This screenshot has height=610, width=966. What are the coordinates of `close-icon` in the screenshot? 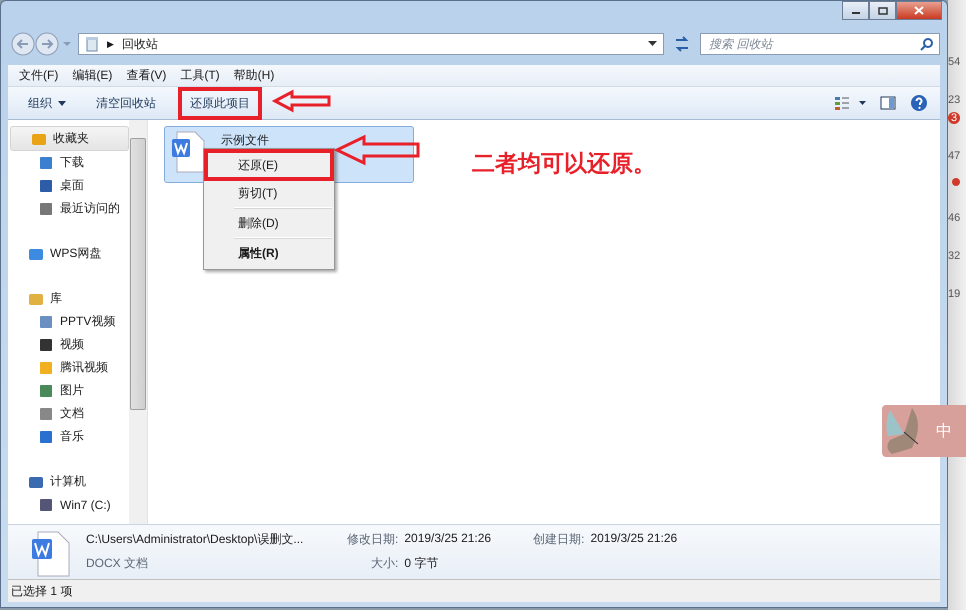 It's located at (919, 10).